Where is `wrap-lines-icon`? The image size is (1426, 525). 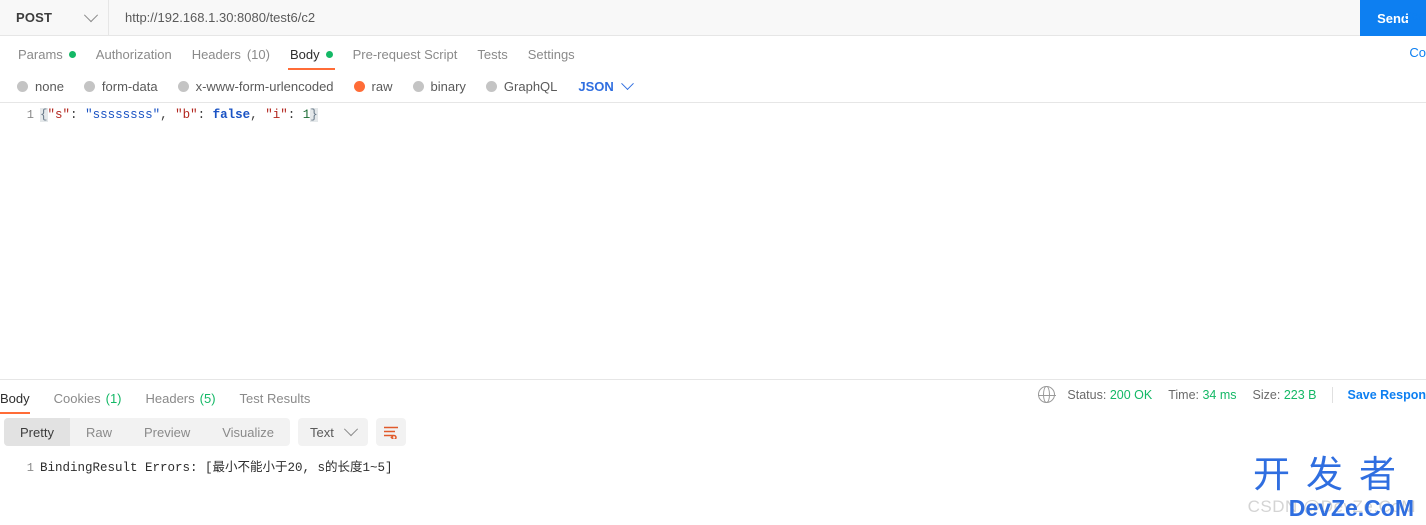 wrap-lines-icon is located at coordinates (390, 432).